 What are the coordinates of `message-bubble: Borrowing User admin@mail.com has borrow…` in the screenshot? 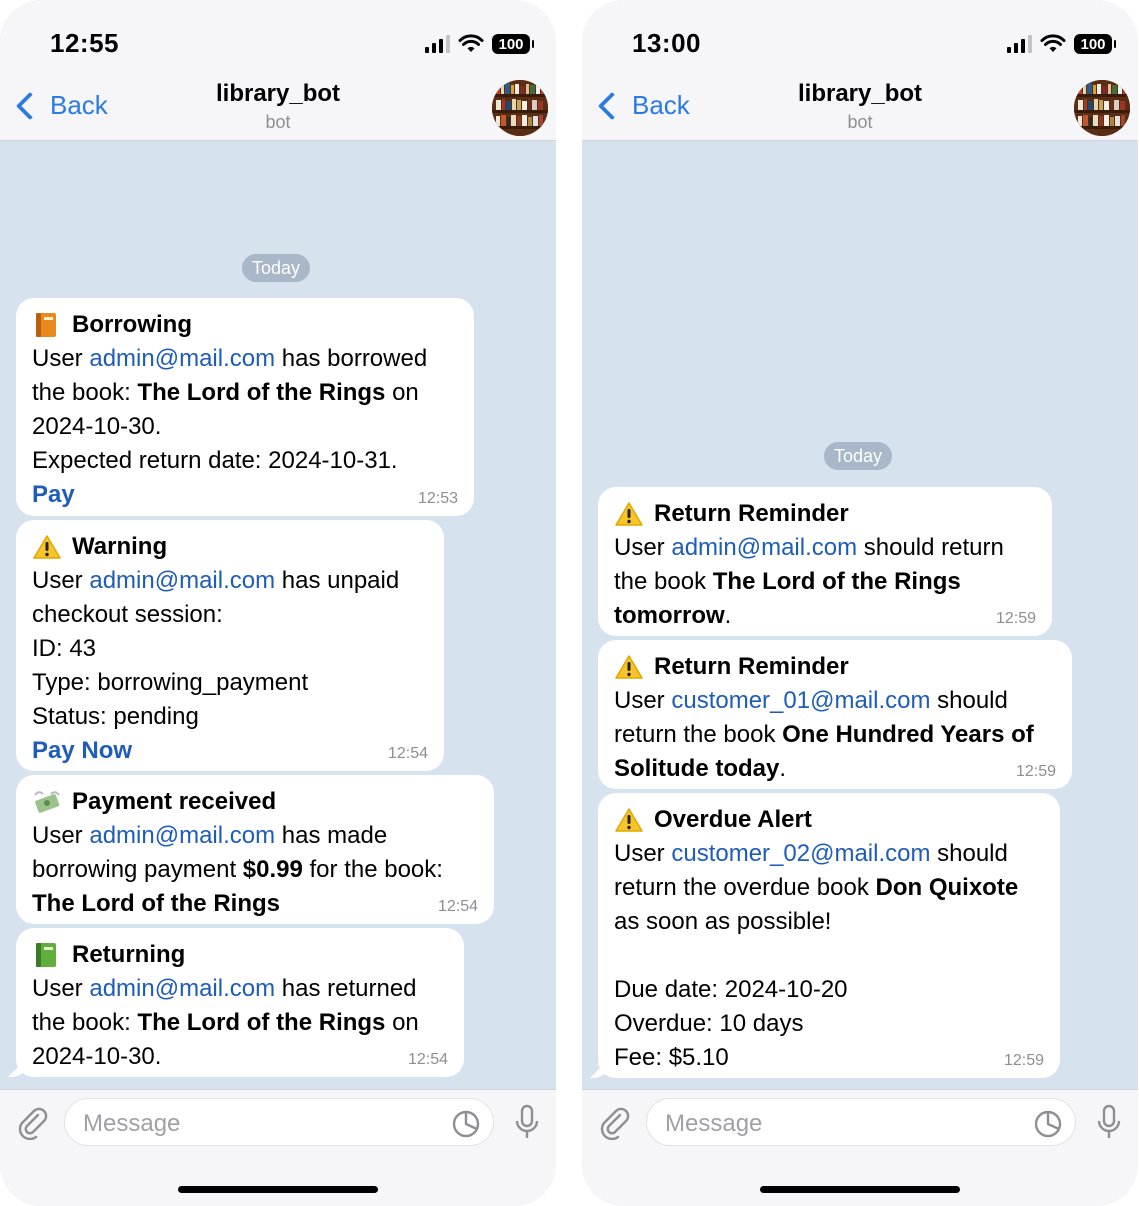 It's located at (245, 407).